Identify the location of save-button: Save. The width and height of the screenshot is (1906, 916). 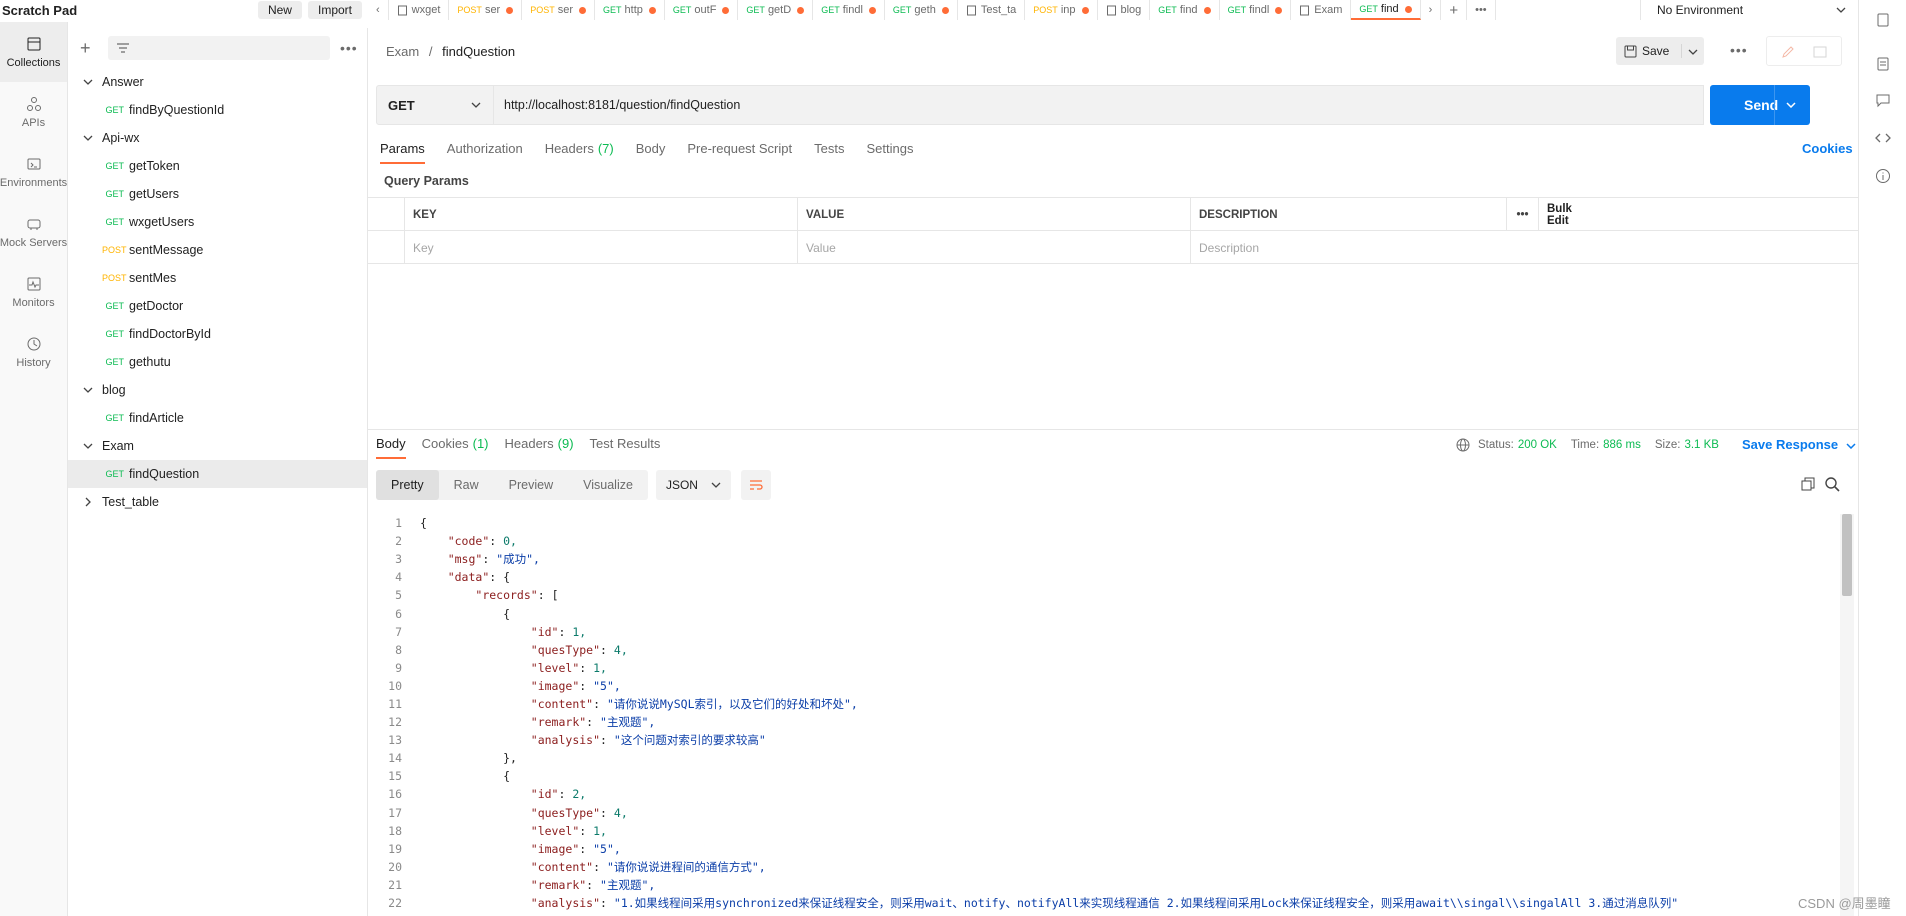
(1660, 51).